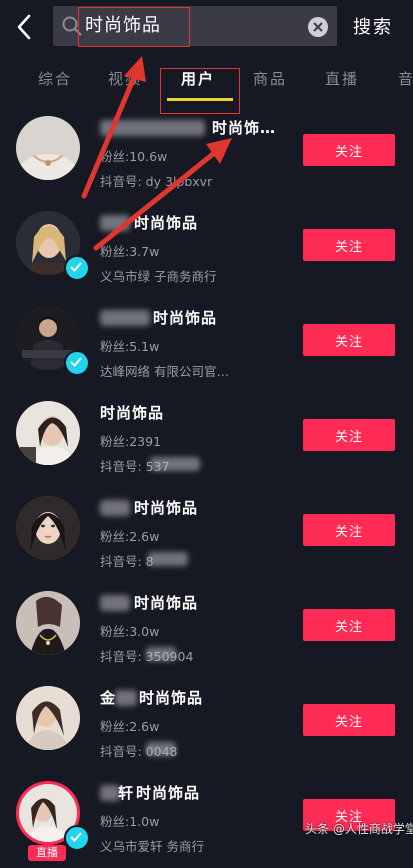  What do you see at coordinates (156, 181) in the screenshot?
I see `user-account-id: 抖音号: dy 3lpbxvr` at bounding box center [156, 181].